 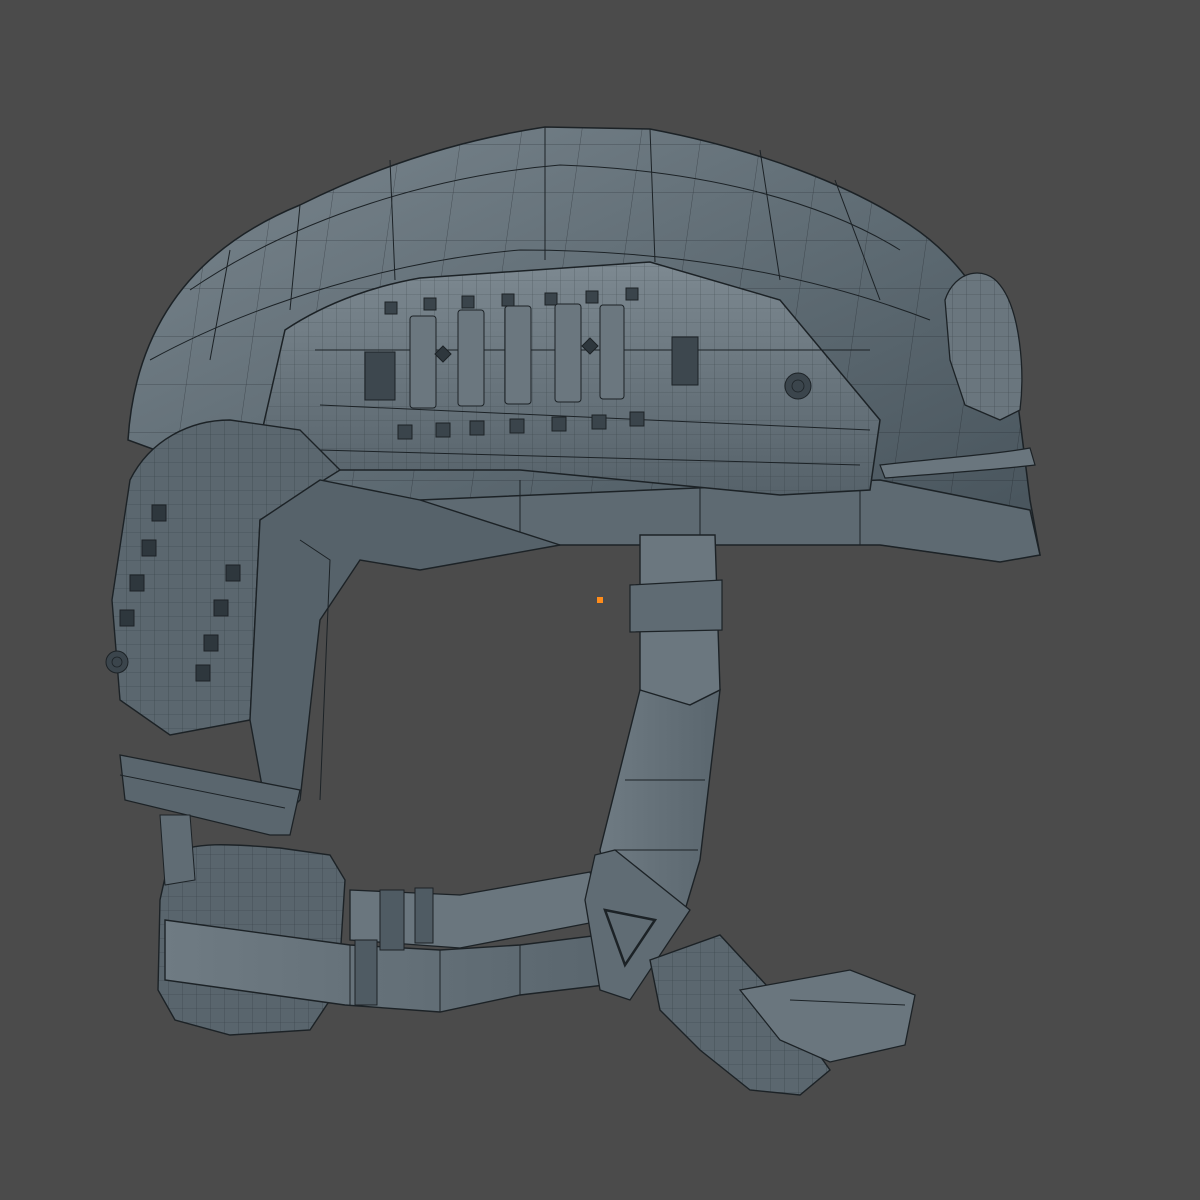 What do you see at coordinates (750, 972) in the screenshot?
I see `strap-buckle` at bounding box center [750, 972].